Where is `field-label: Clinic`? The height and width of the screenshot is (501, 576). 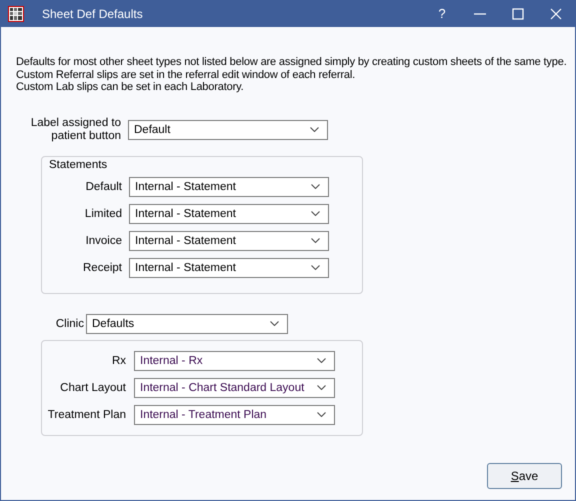
field-label: Clinic is located at coordinates (69, 324).